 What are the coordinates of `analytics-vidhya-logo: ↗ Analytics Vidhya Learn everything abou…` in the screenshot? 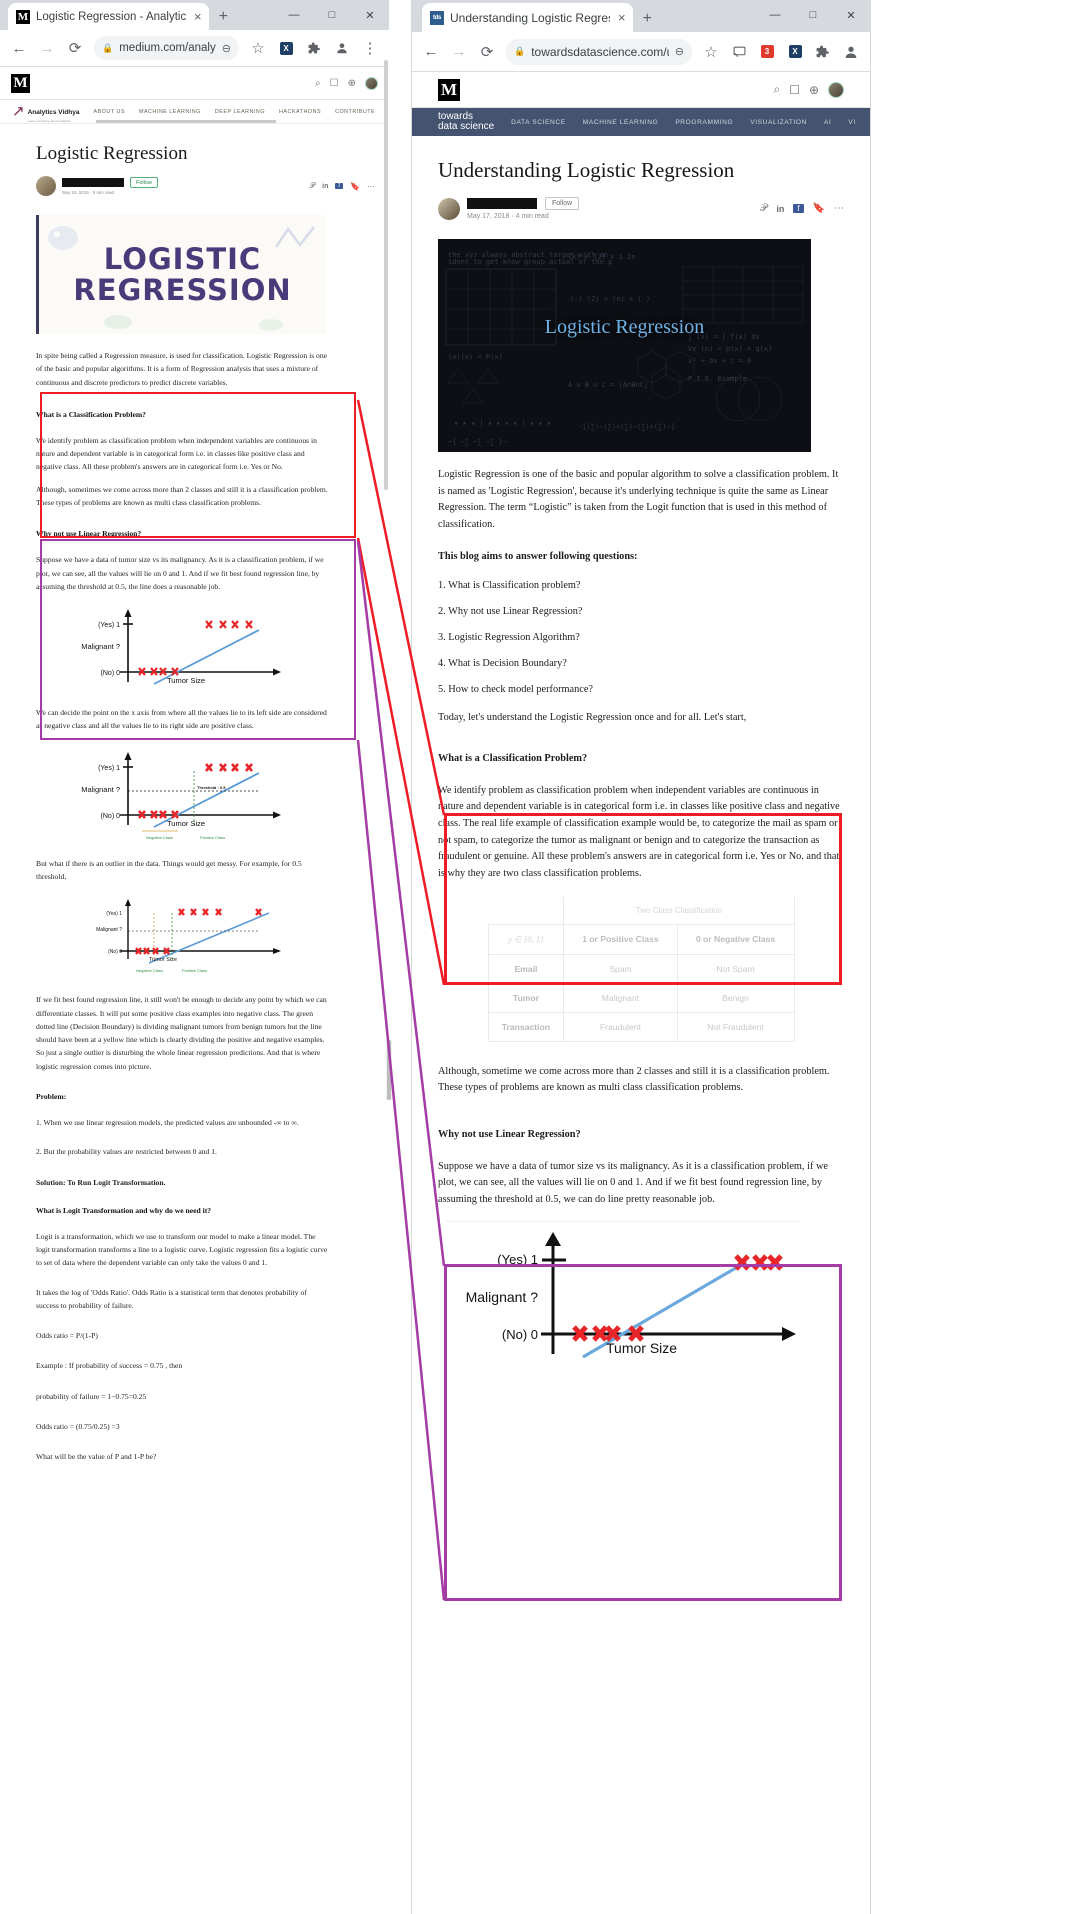 It's located at (45, 112).